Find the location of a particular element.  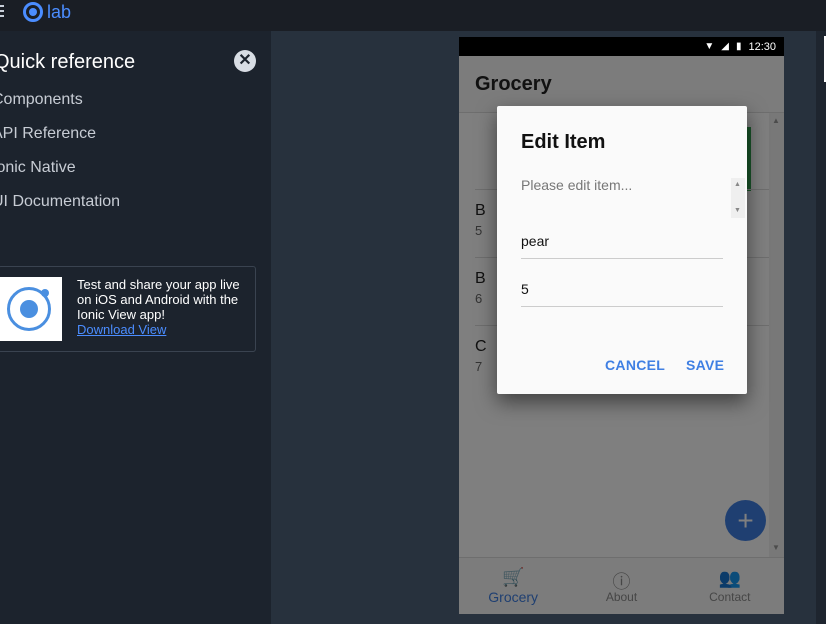

ionic-lab-logo: lab is located at coordinates (47, 12).